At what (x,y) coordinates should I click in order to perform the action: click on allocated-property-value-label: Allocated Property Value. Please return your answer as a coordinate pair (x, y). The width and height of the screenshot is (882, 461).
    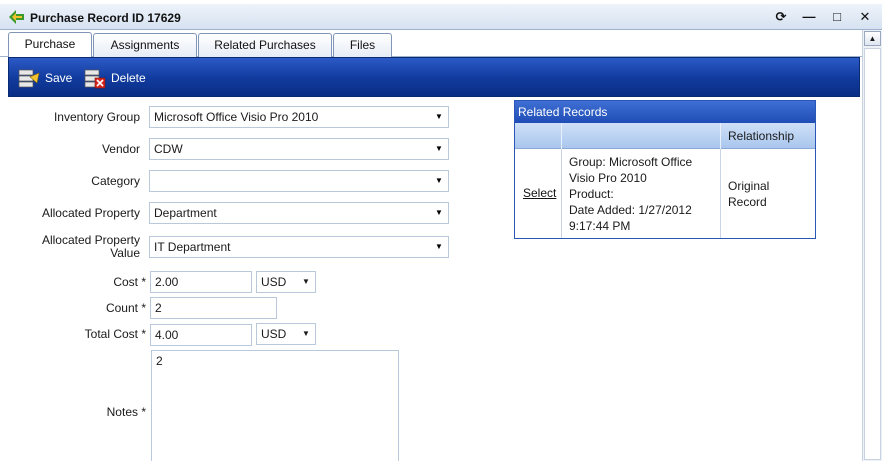
    Looking at the image, I should click on (74, 247).